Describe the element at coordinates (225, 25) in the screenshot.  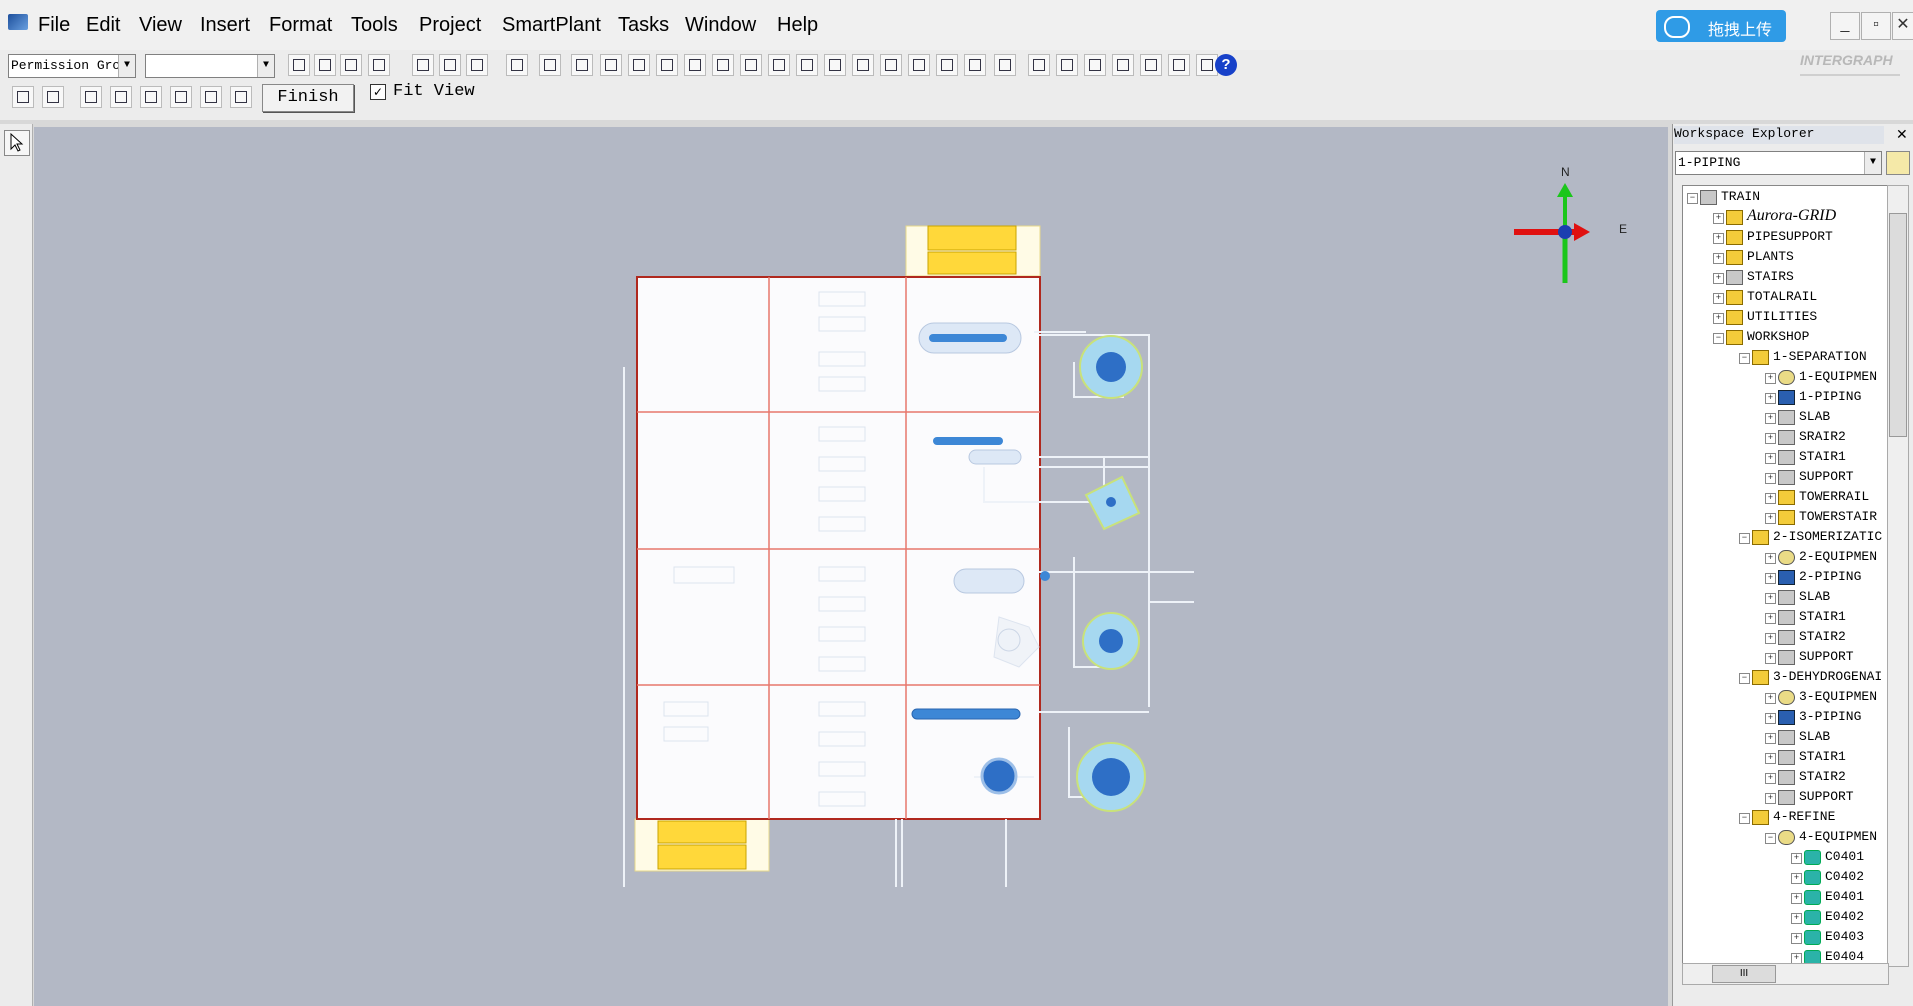
I see `menu-insert: Insert` at that location.